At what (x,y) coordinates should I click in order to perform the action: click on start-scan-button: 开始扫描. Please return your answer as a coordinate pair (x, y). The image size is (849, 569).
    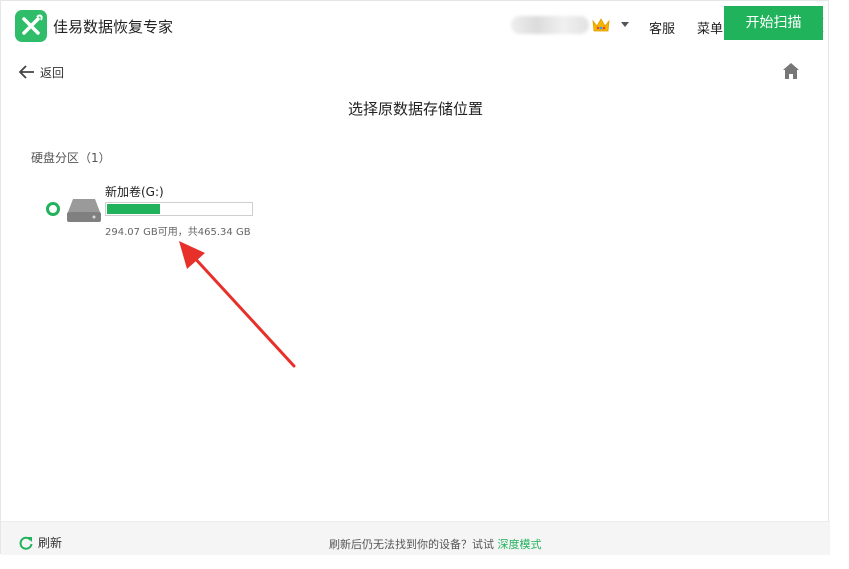
    Looking at the image, I should click on (773, 23).